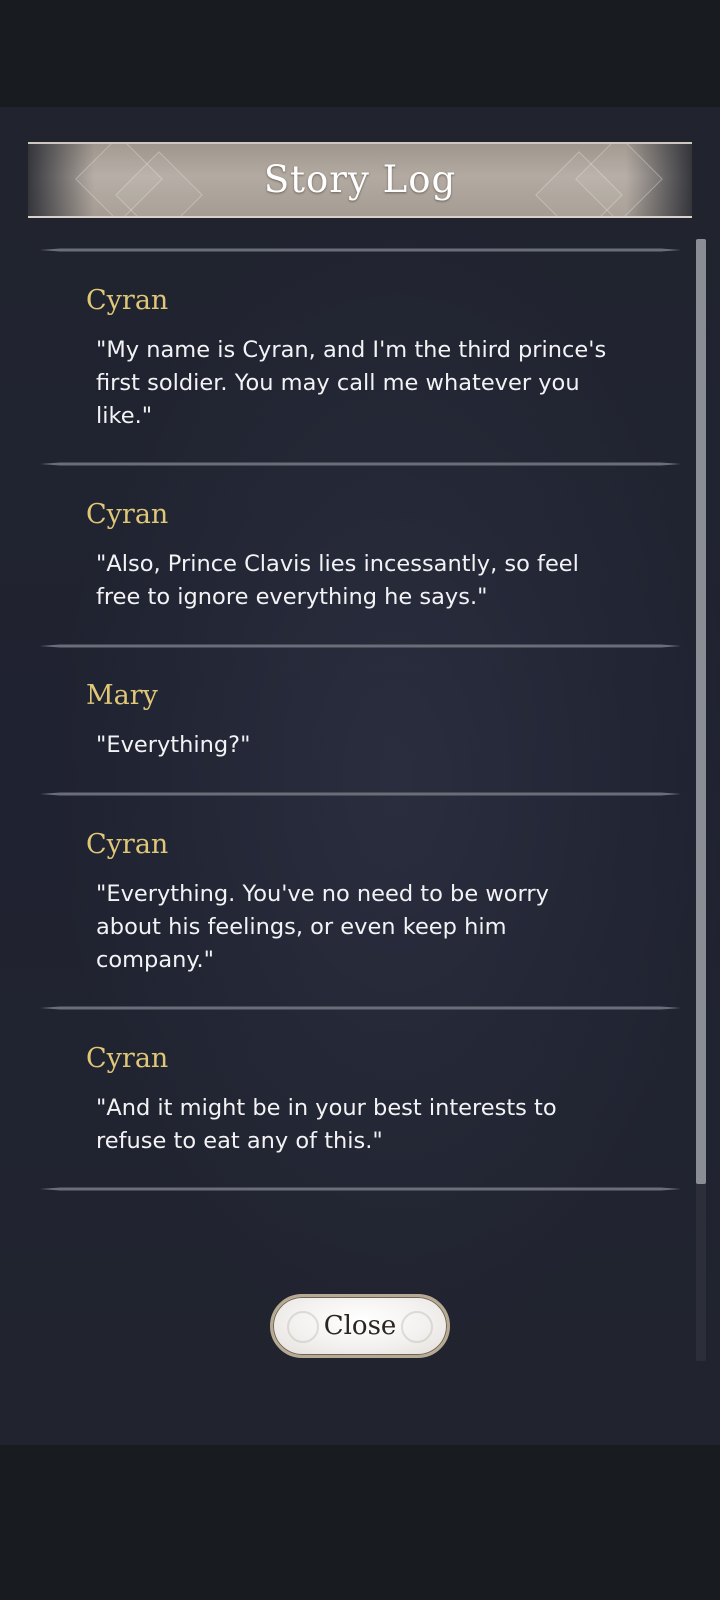  Describe the element at coordinates (122, 695) in the screenshot. I see `speaker-name: Mary` at that location.